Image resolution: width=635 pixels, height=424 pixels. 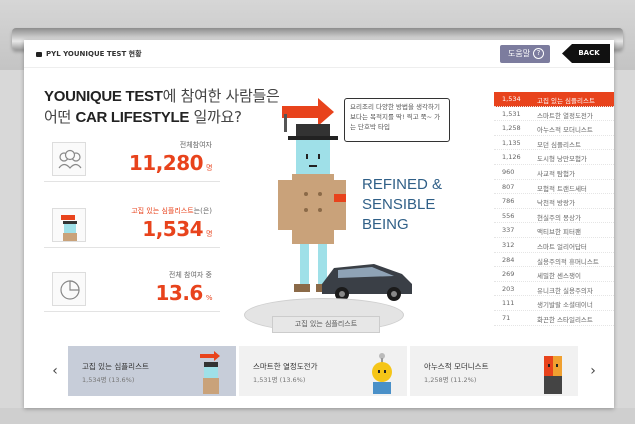 What do you see at coordinates (508, 230) in the screenshot?
I see `ranking-count: 337` at bounding box center [508, 230].